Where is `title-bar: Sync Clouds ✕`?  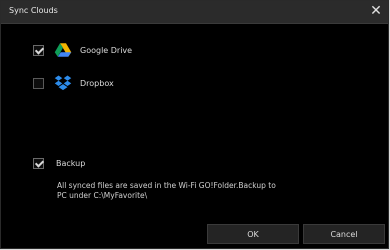 title-bar: Sync Clouds ✕ is located at coordinates (194, 12).